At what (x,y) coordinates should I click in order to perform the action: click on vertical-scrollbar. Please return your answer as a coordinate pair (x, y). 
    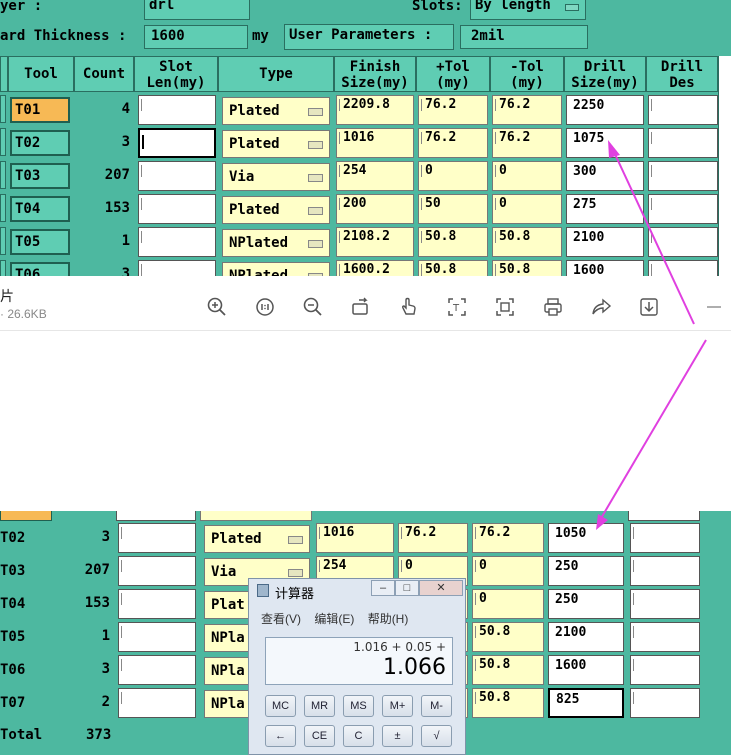
    Looking at the image, I should click on (724, 166).